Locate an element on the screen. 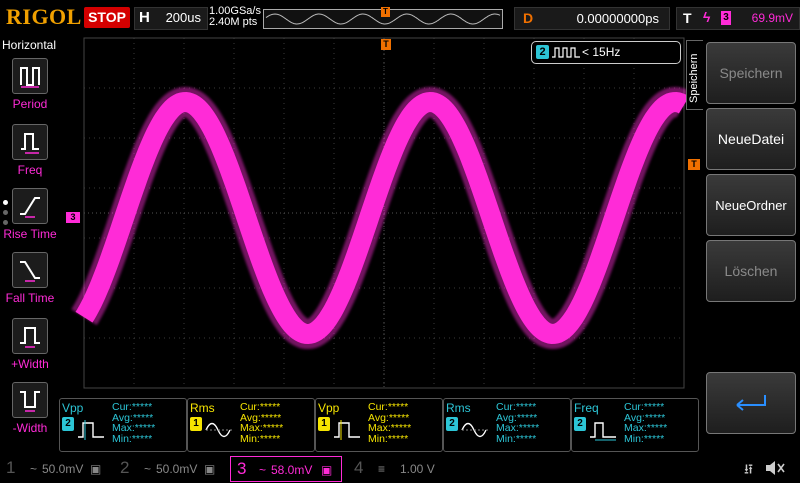 The image size is (800, 483). measure-positive-width-button: +Width is located at coordinates (30, 344).